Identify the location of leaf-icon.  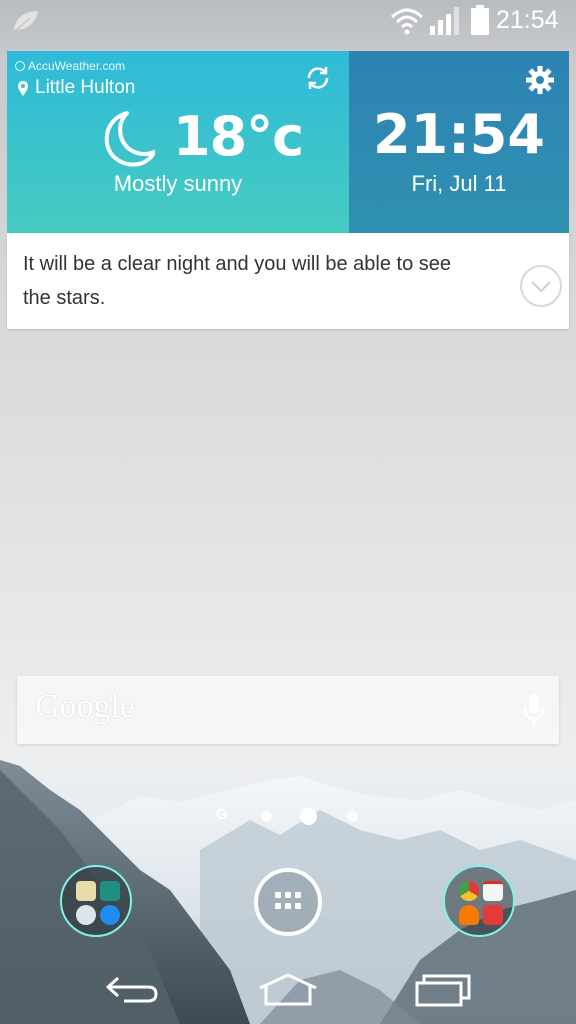
(25, 22).